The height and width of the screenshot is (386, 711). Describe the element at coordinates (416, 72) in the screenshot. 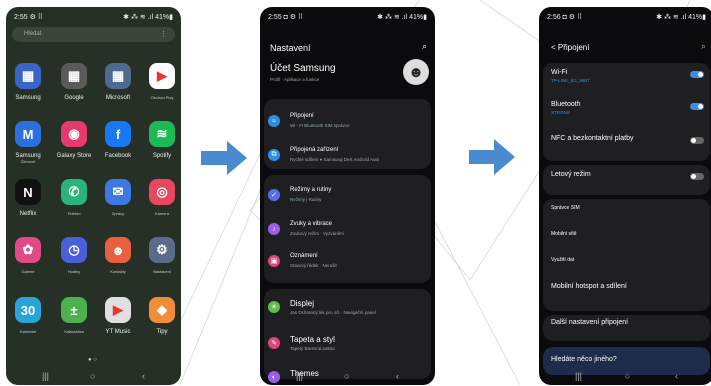

I see `avatar: ☻` at that location.